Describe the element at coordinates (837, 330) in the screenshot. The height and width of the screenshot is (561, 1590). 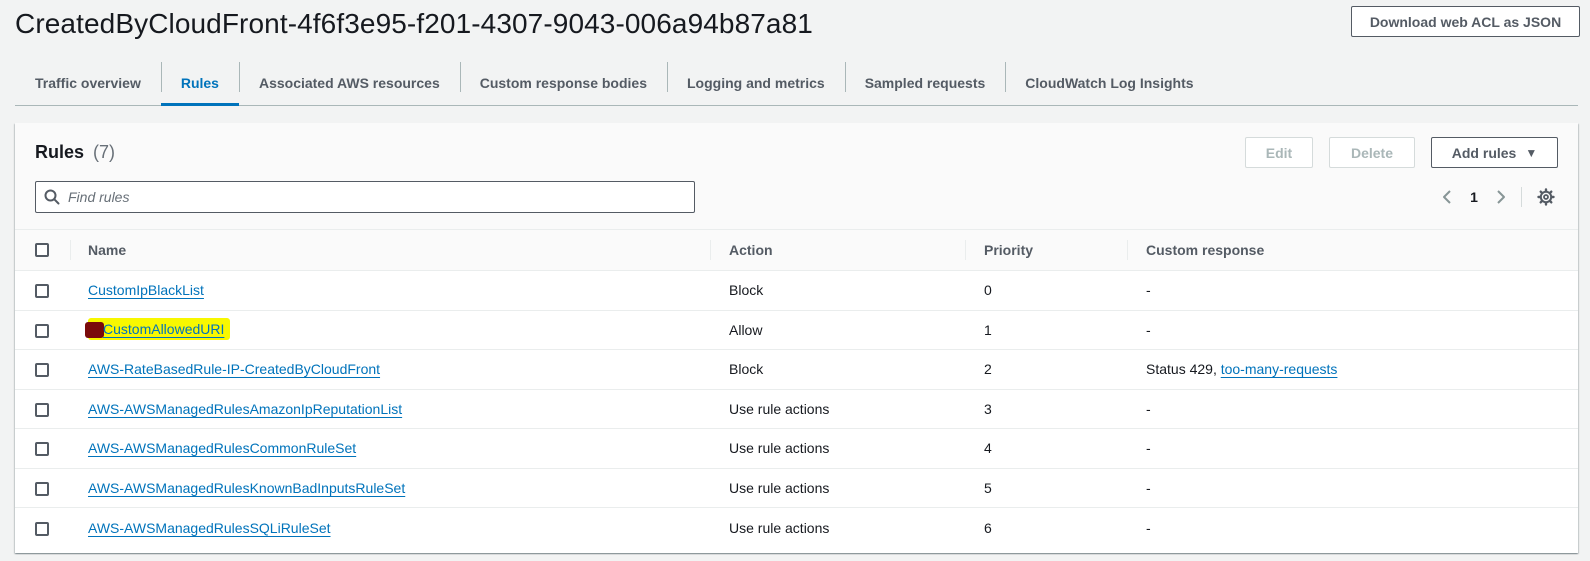
I see `rule-action: Allow` at that location.